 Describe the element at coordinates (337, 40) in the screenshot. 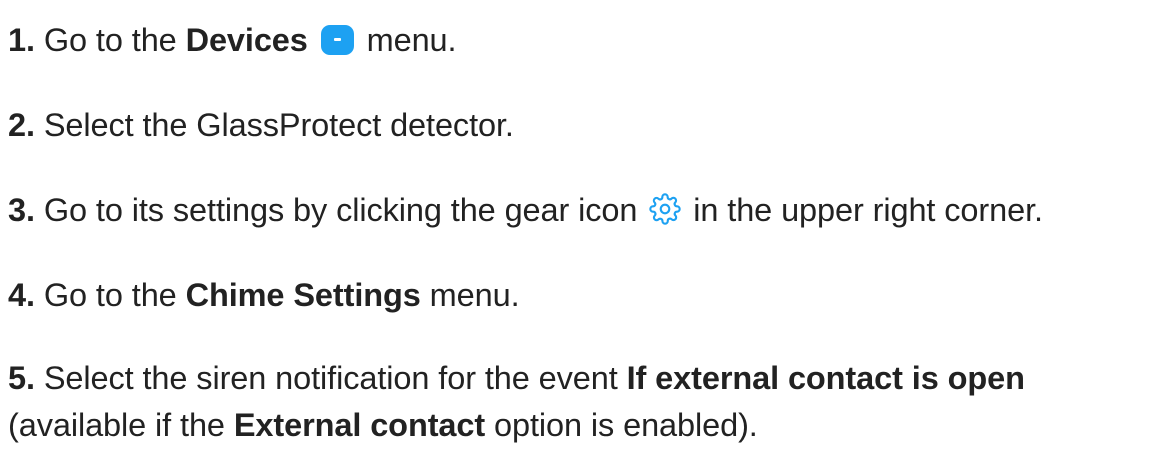

I see `devices-icon` at that location.